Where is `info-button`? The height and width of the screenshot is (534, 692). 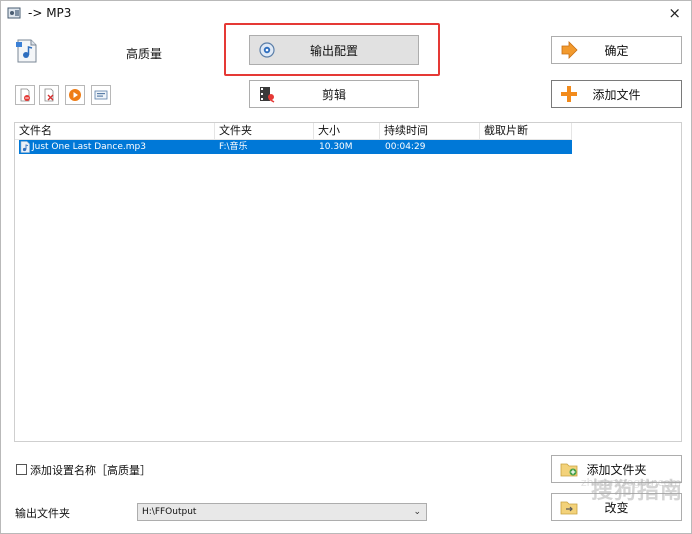 info-button is located at coordinates (101, 95).